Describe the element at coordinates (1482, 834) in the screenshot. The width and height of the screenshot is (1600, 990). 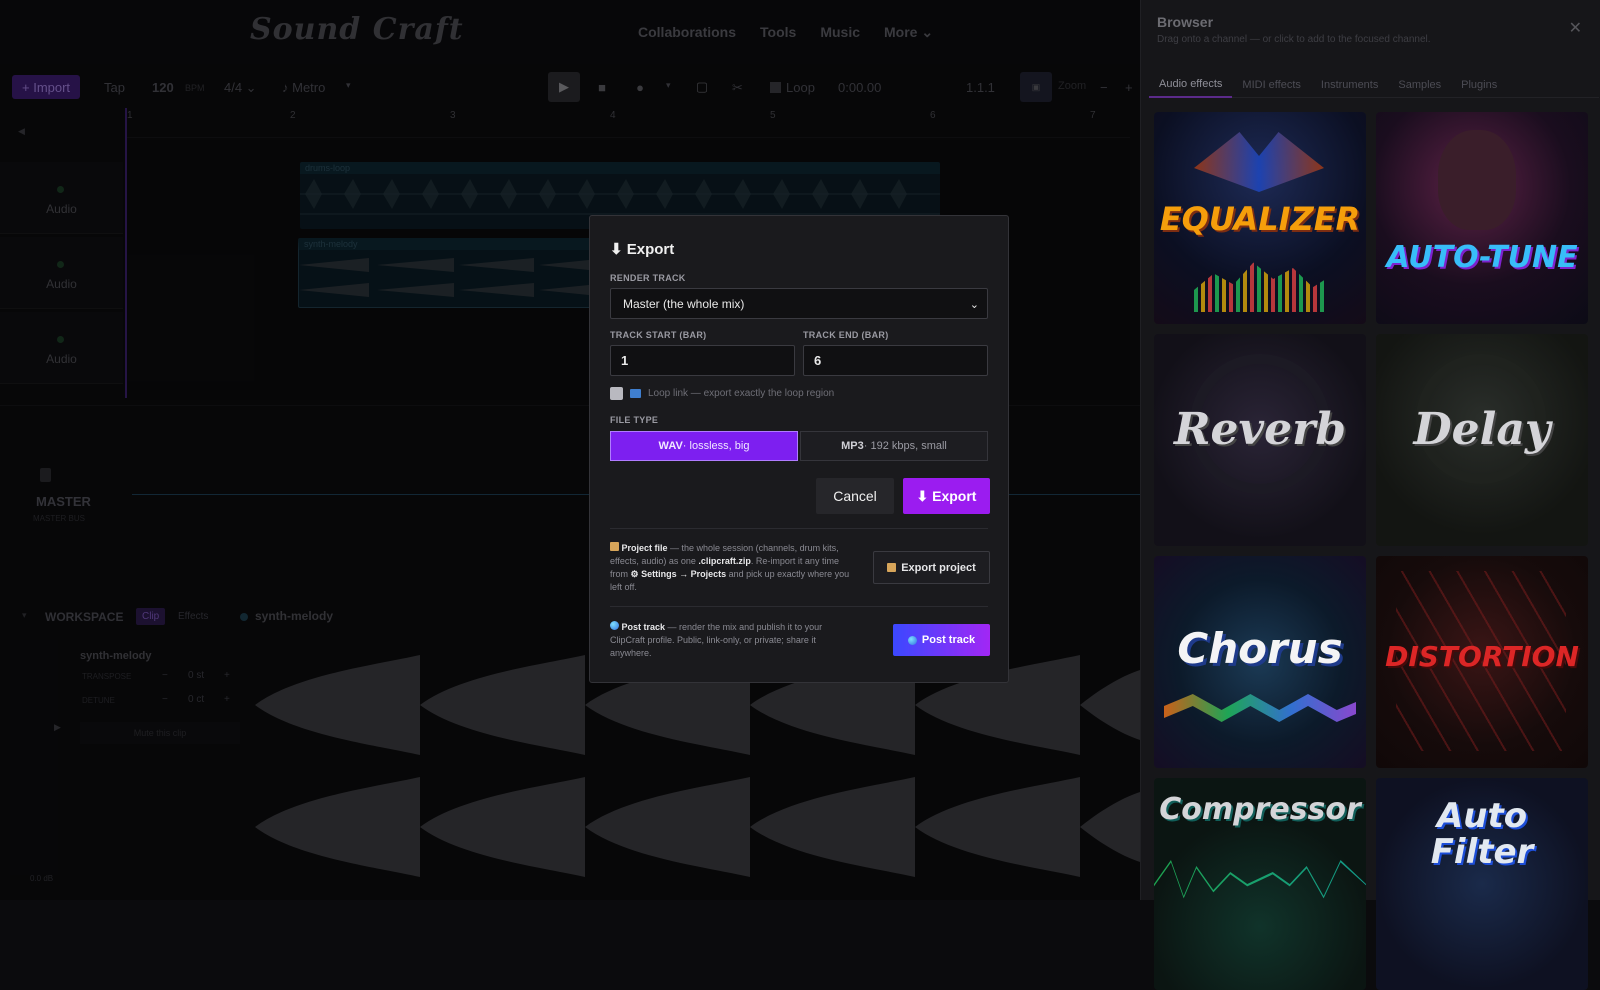
I see `tile-title: Auto Filter` at that location.